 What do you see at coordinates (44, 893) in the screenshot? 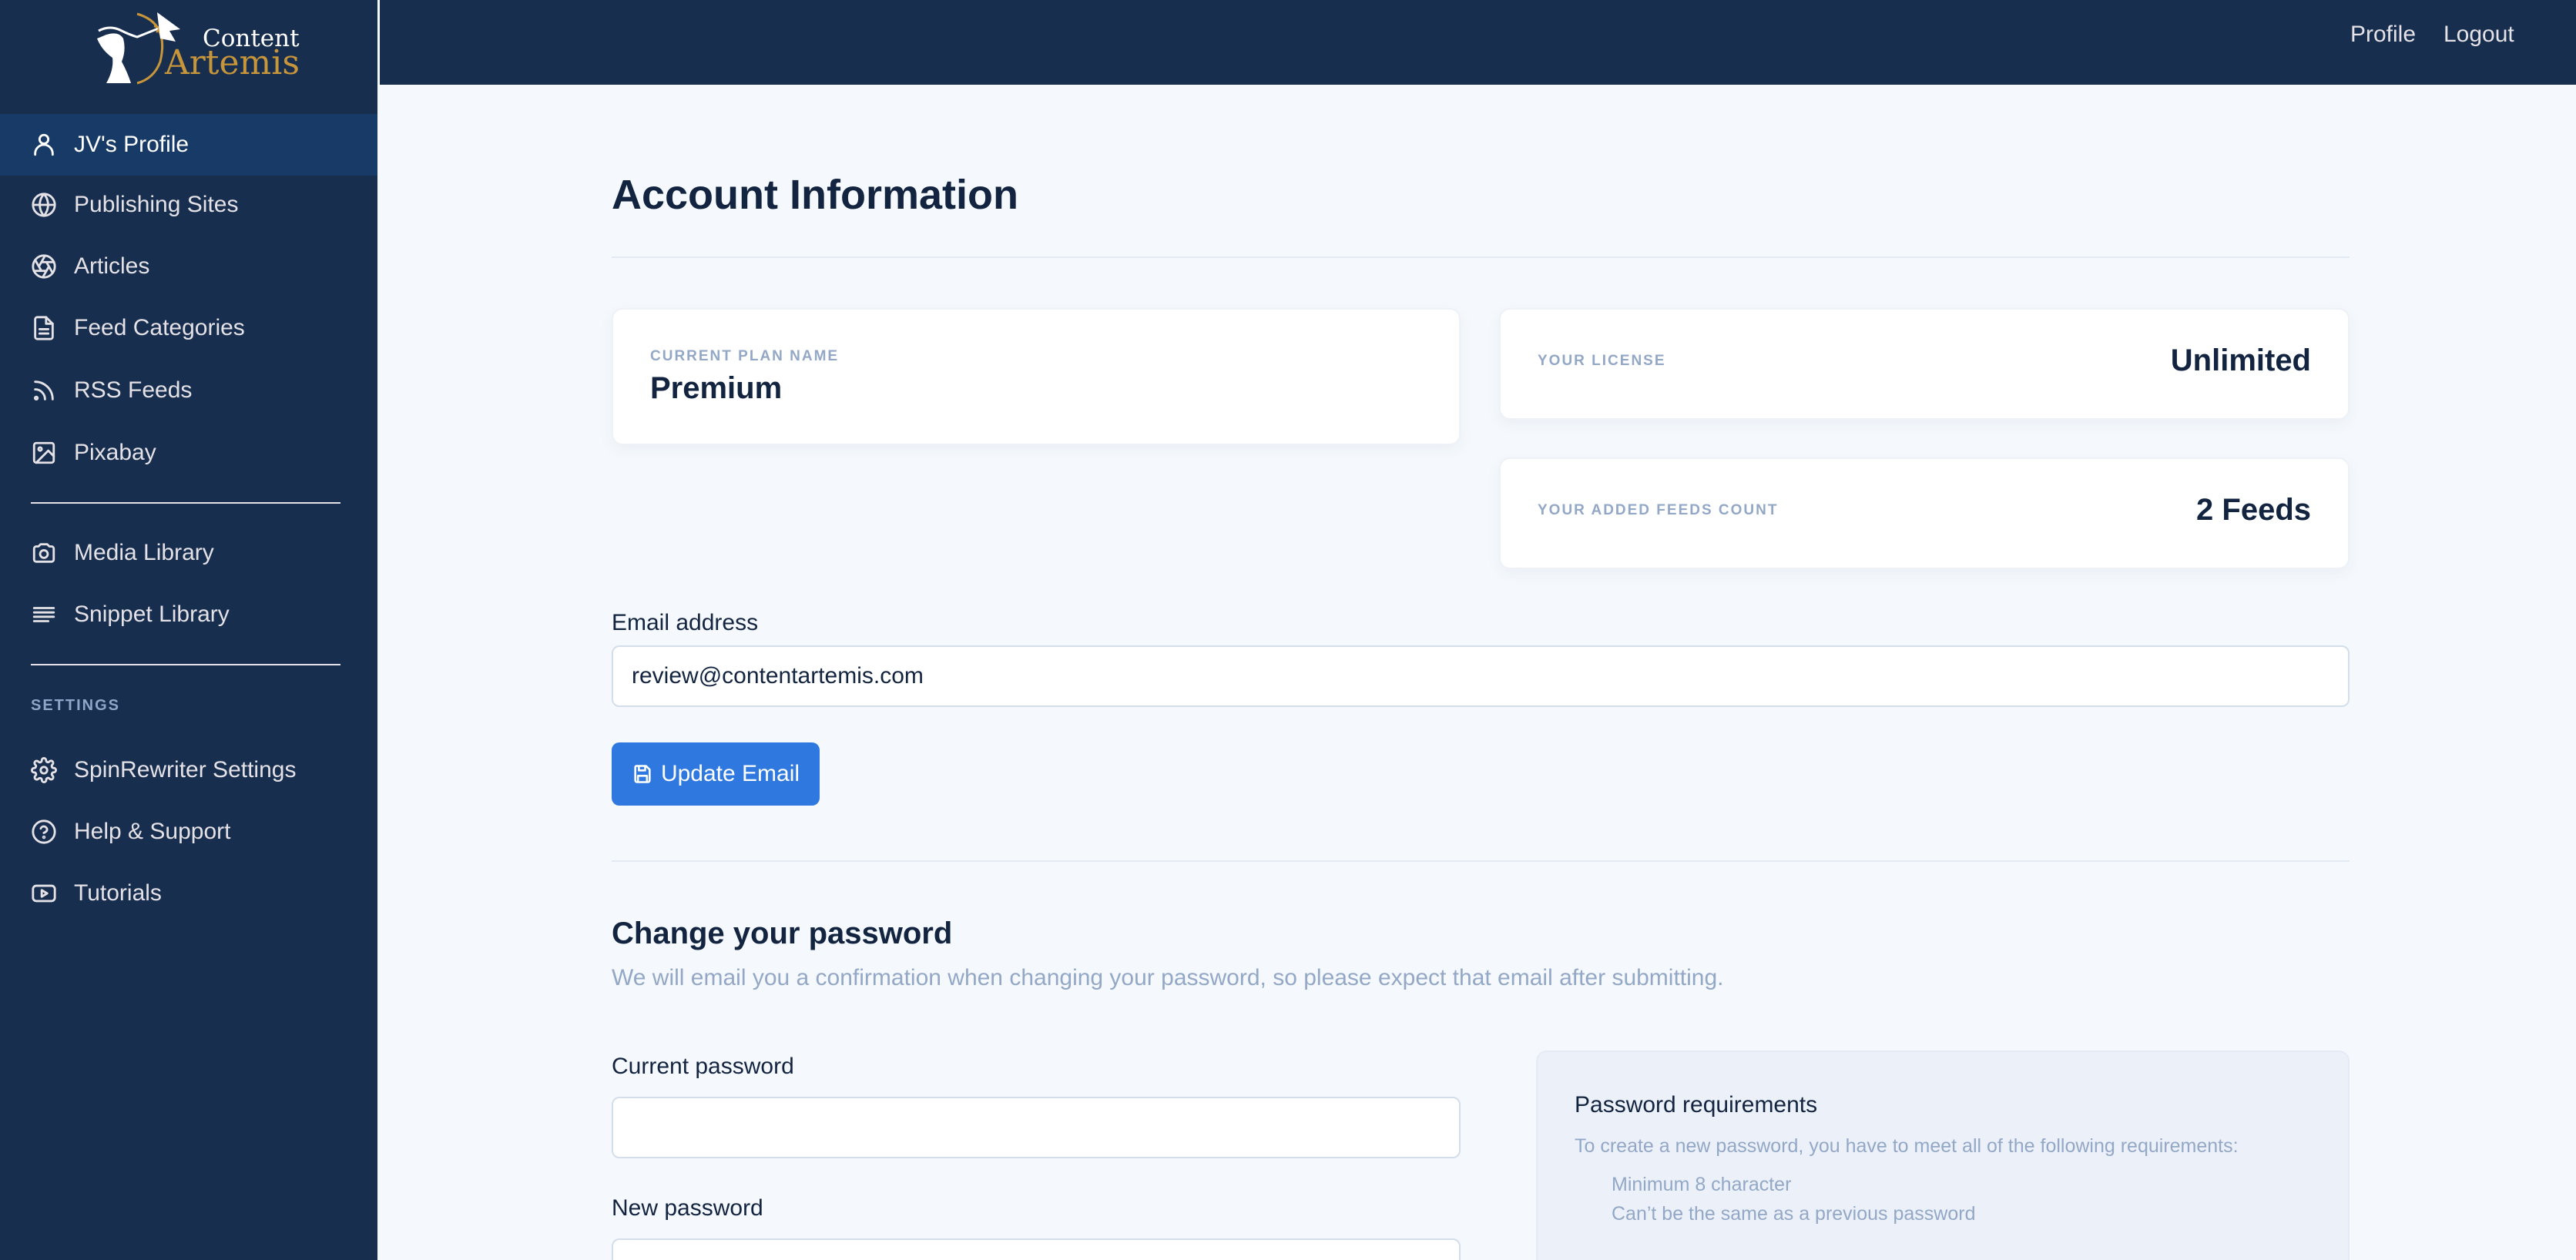
I see `video-play-icon` at bounding box center [44, 893].